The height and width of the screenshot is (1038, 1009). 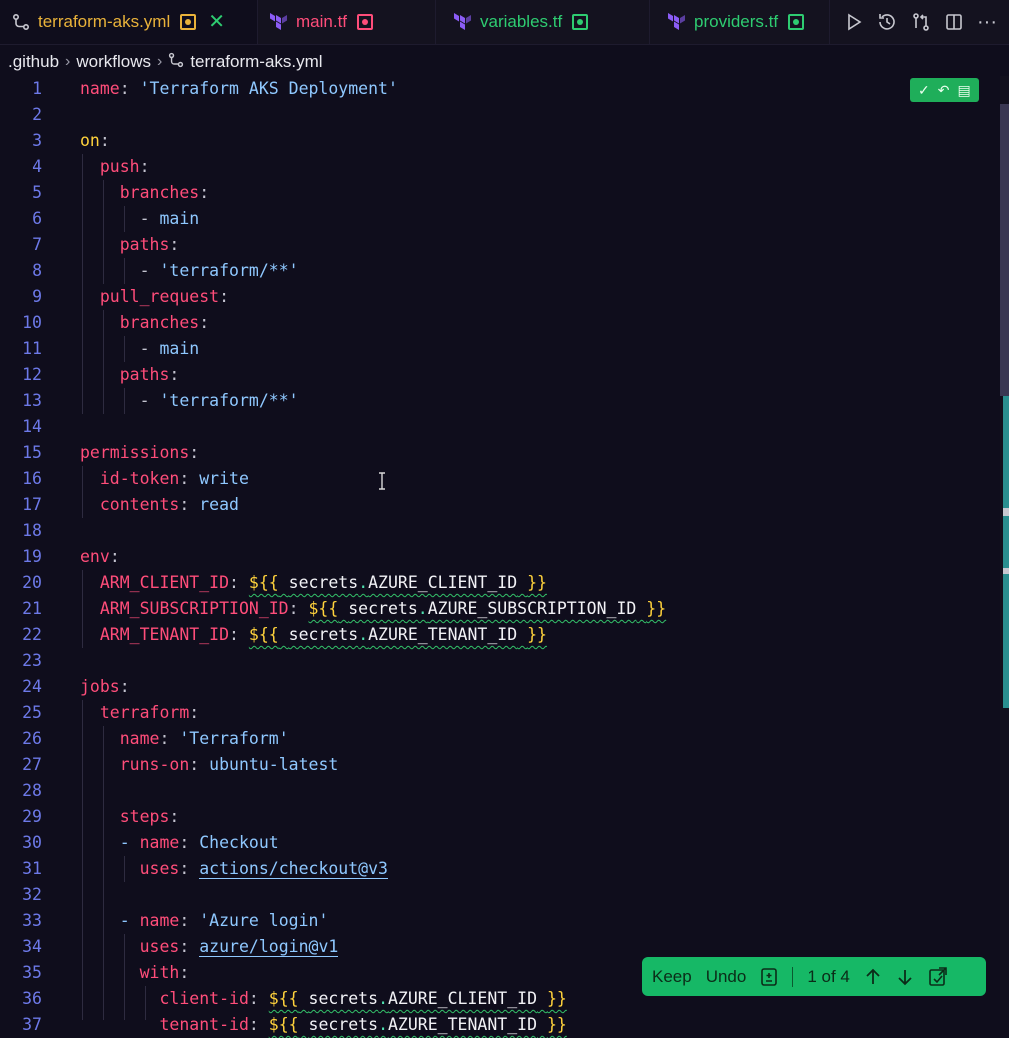 I want to click on open-diff-icon, so click(x=938, y=976).